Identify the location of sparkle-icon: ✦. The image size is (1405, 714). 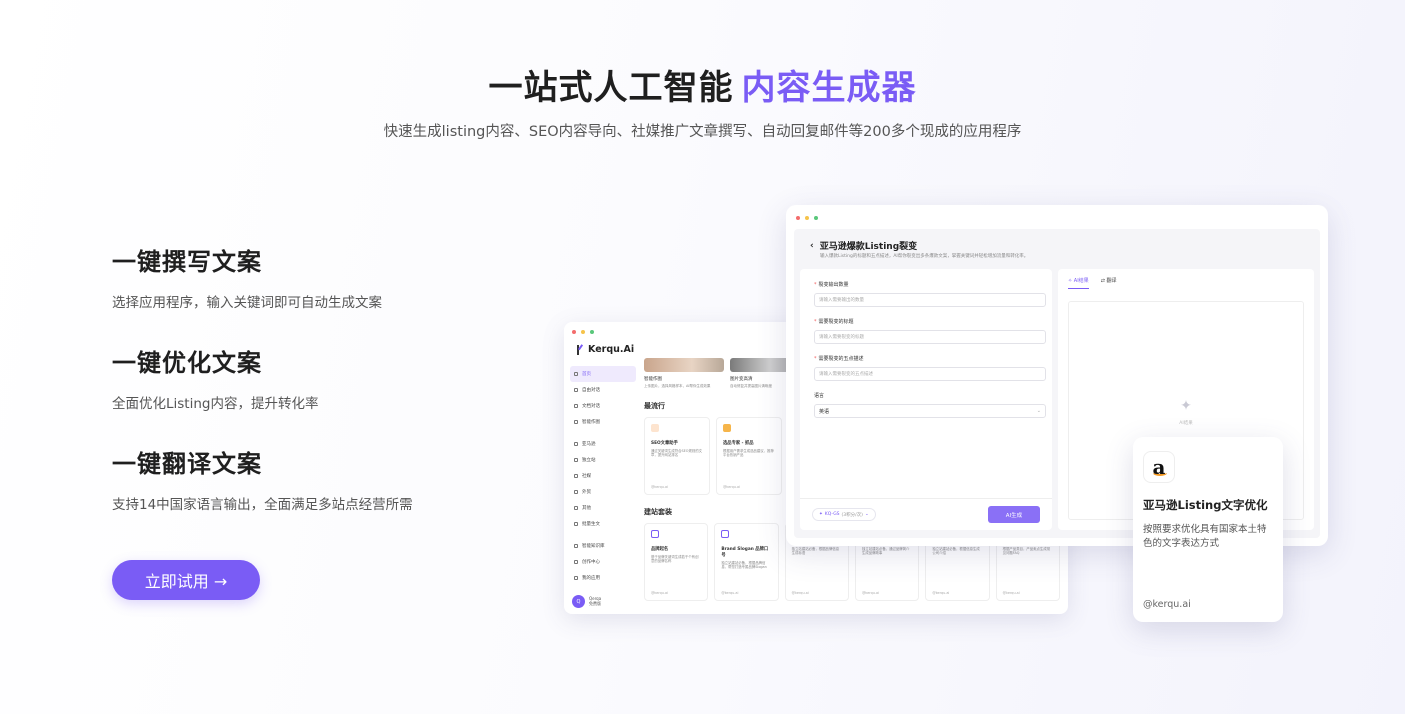
(1186, 406).